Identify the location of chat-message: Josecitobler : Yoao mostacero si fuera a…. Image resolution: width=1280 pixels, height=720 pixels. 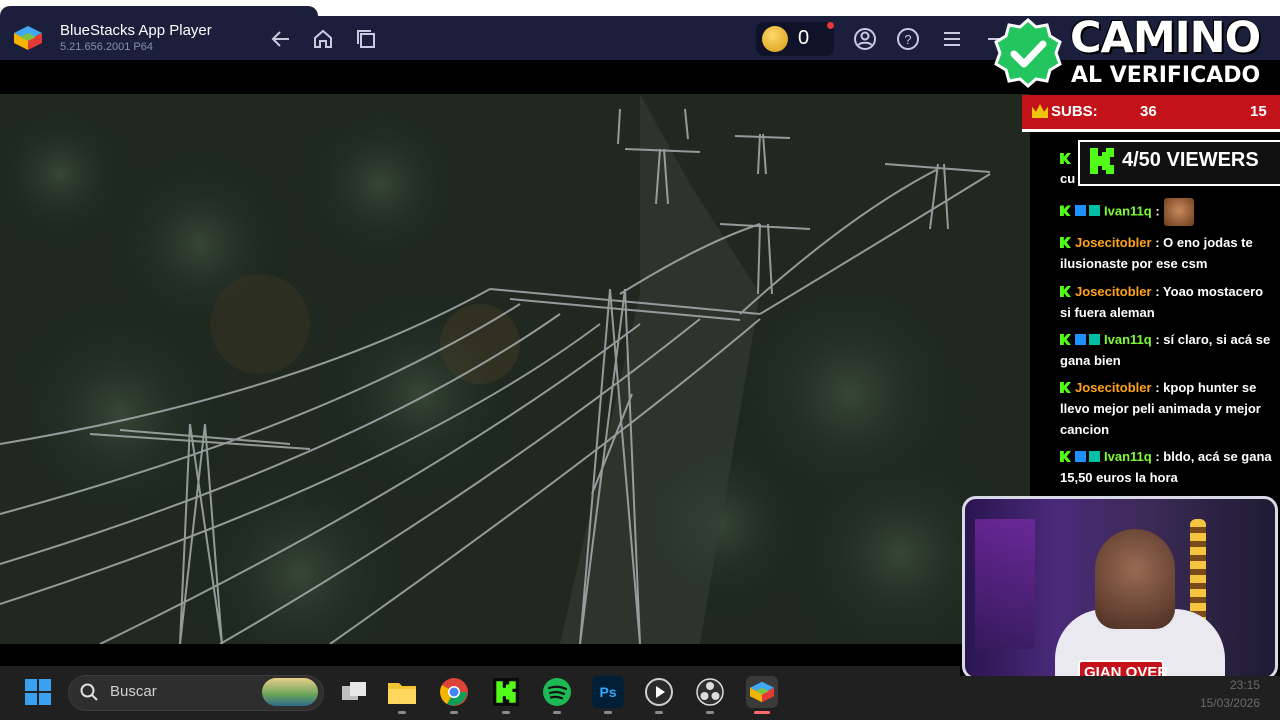
(1162, 302).